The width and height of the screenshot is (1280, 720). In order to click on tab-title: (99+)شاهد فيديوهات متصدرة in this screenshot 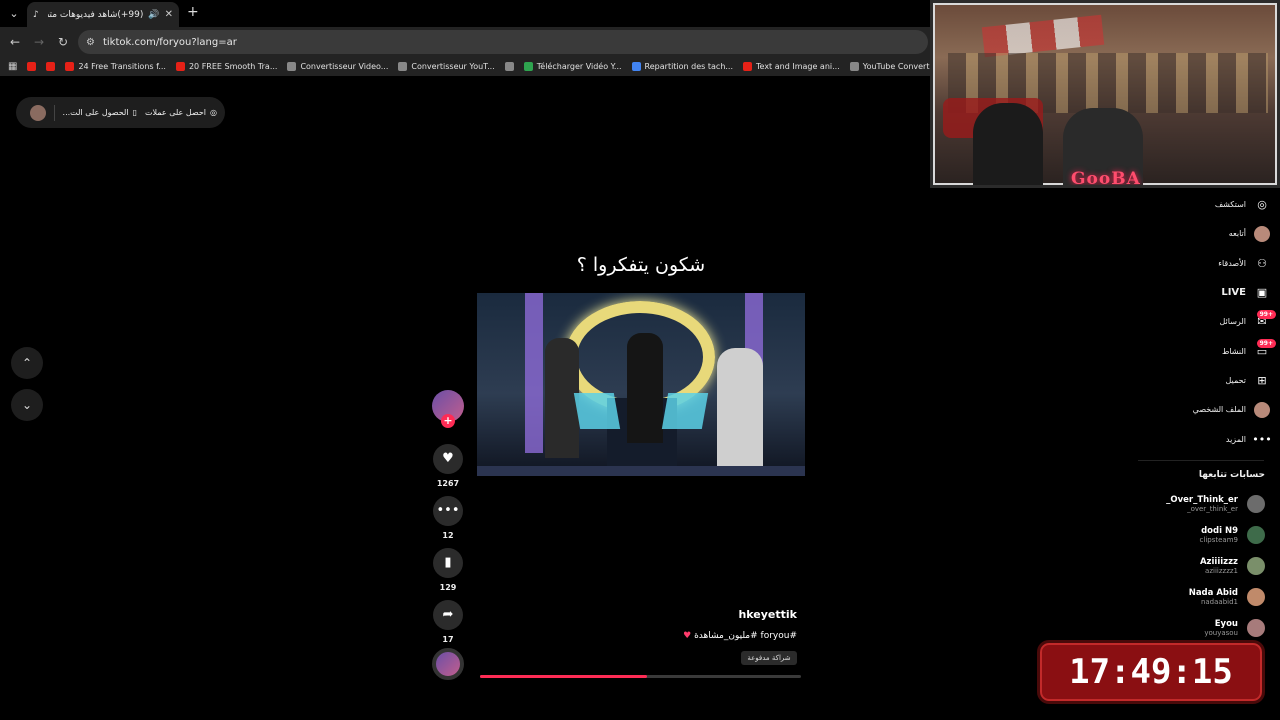, I will do `click(96, 14)`.